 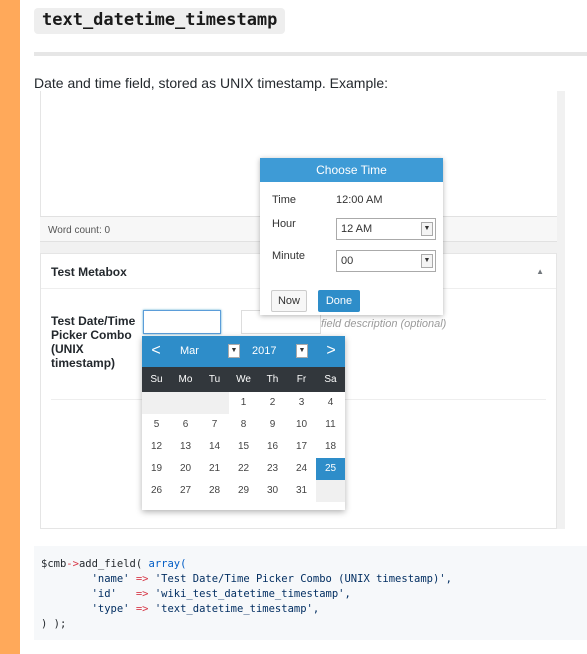 What do you see at coordinates (359, 200) in the screenshot?
I see `time-value: 12:00 AM` at bounding box center [359, 200].